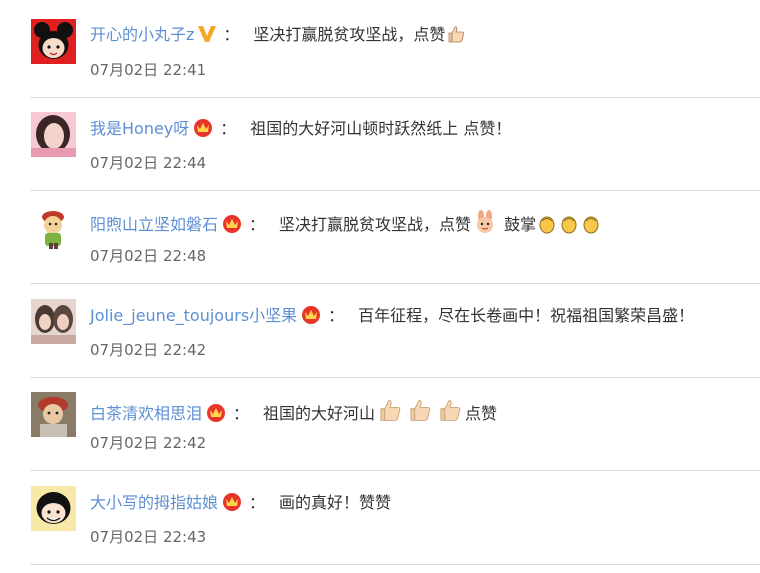  Describe the element at coordinates (381, 128) in the screenshot. I see `comment-text: 祖国的大好河山顿时跃然纸上 点赞！` at that location.